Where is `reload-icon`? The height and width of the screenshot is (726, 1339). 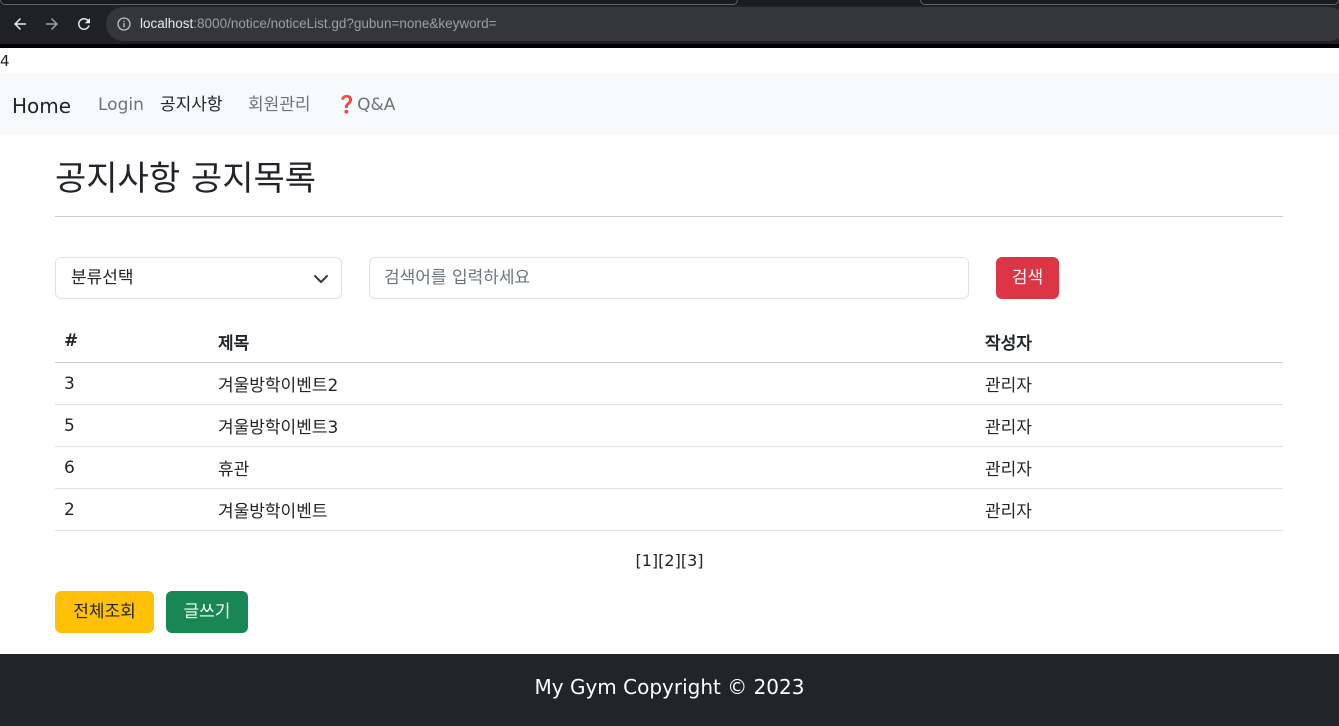
reload-icon is located at coordinates (83, 23).